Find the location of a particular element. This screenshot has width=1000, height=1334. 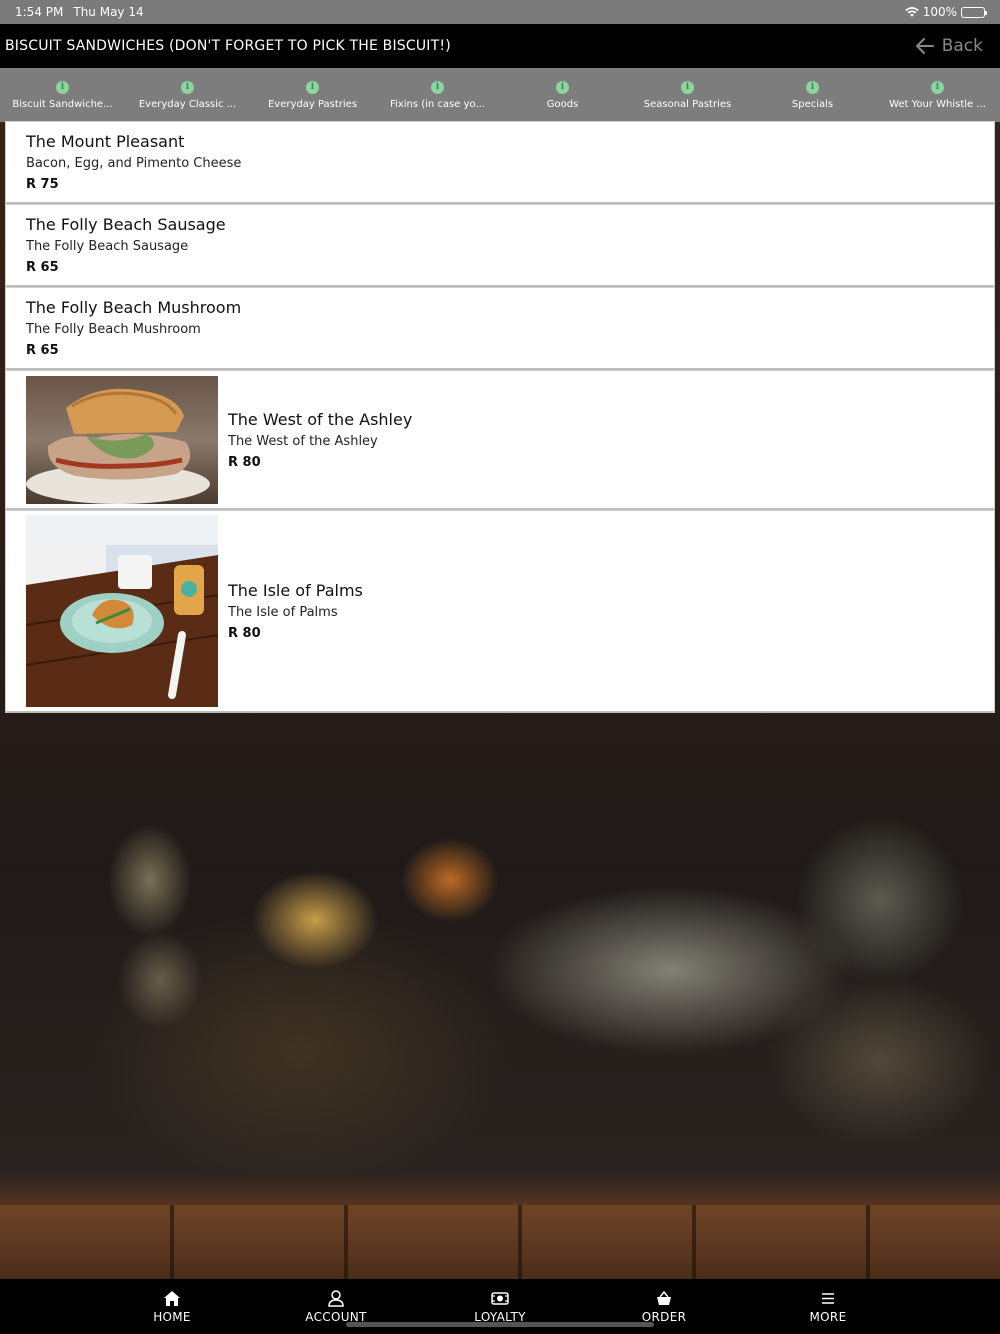

loyalty-icon is located at coordinates (500, 1298).